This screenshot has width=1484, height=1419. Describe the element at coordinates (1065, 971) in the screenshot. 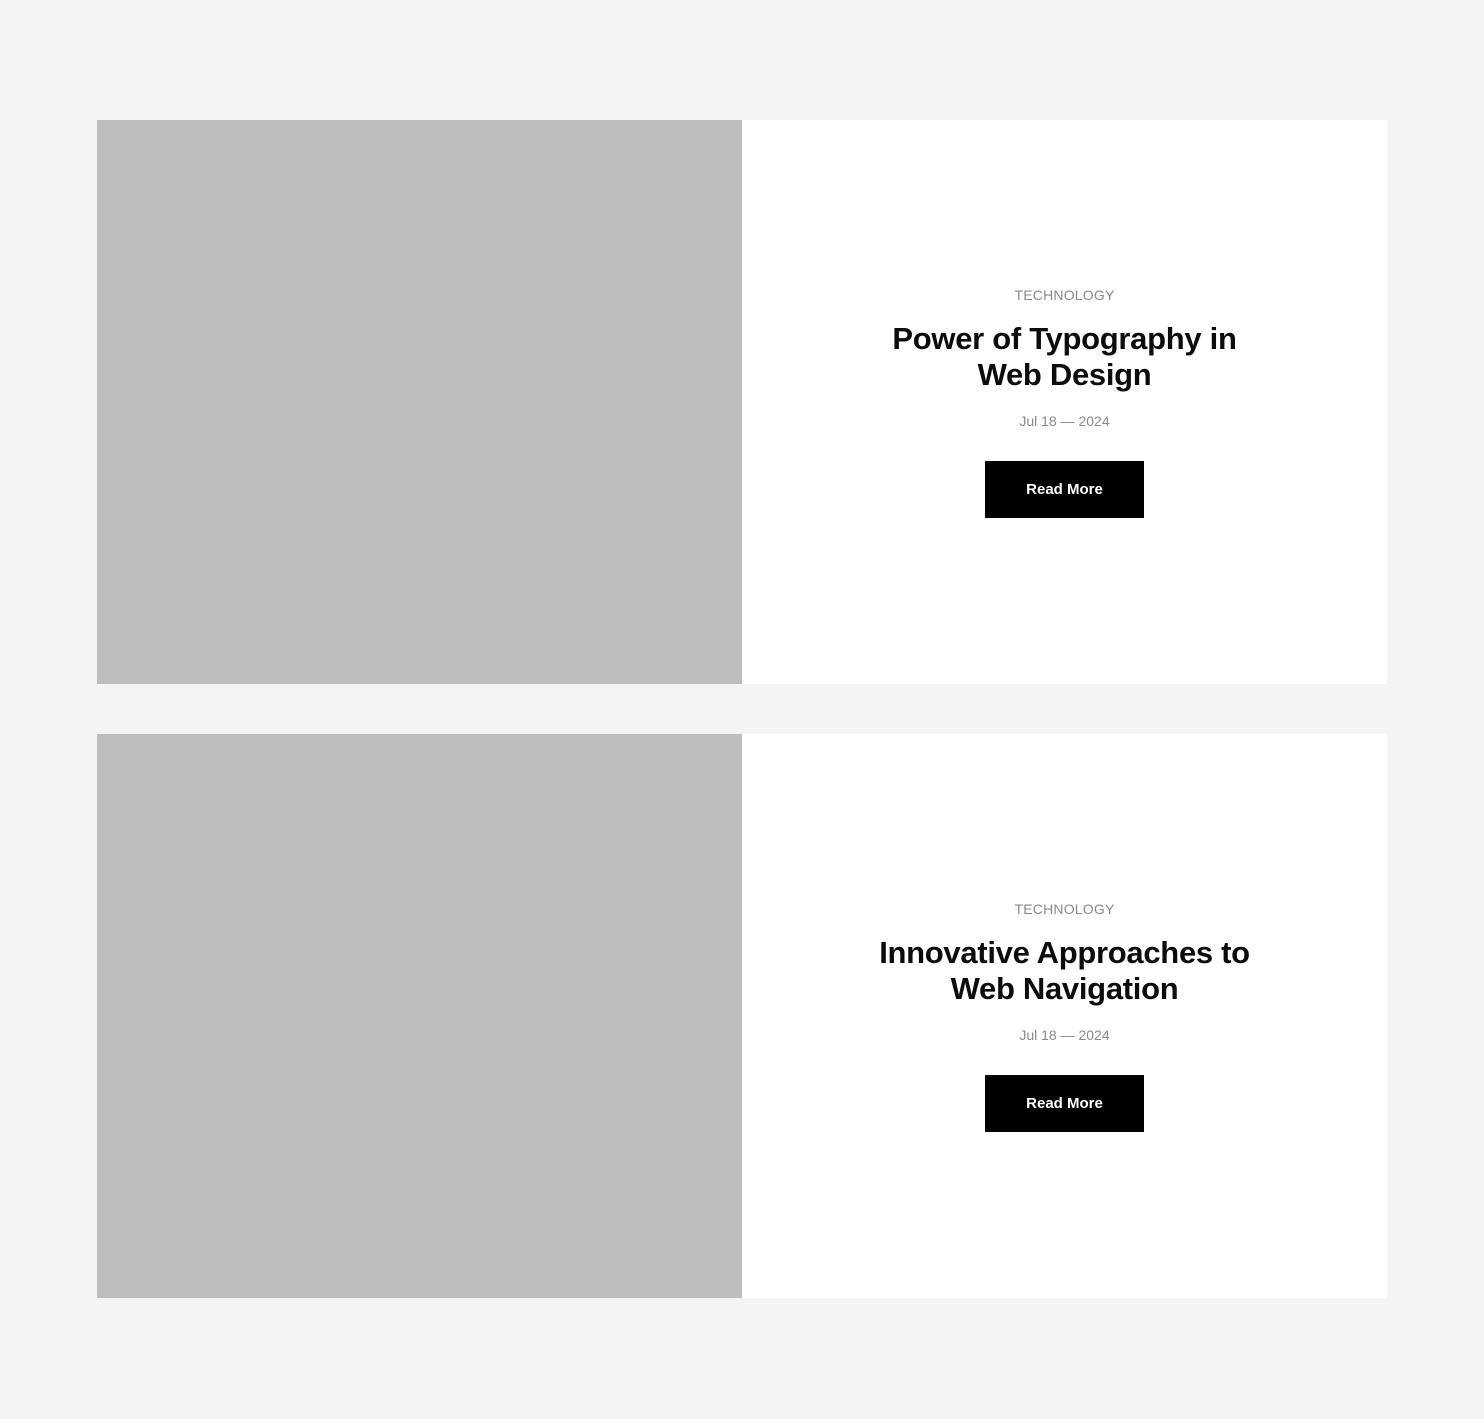

I see `post-title: Innovative Approaches to Web Navigation` at that location.